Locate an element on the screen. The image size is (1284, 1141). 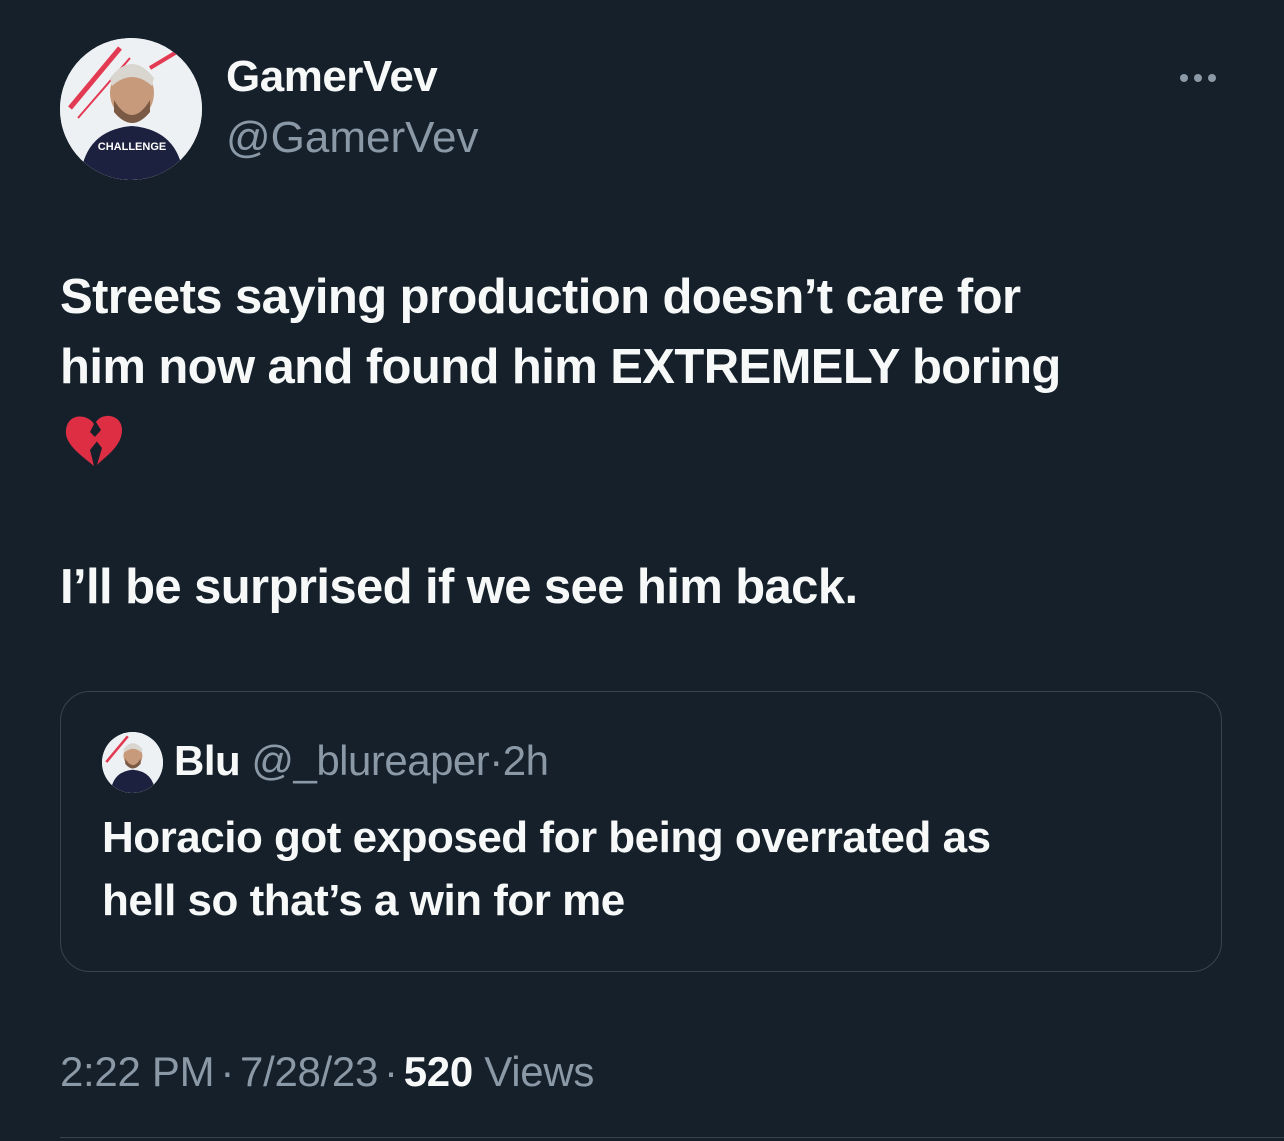
divider is located at coordinates (672, 1137).